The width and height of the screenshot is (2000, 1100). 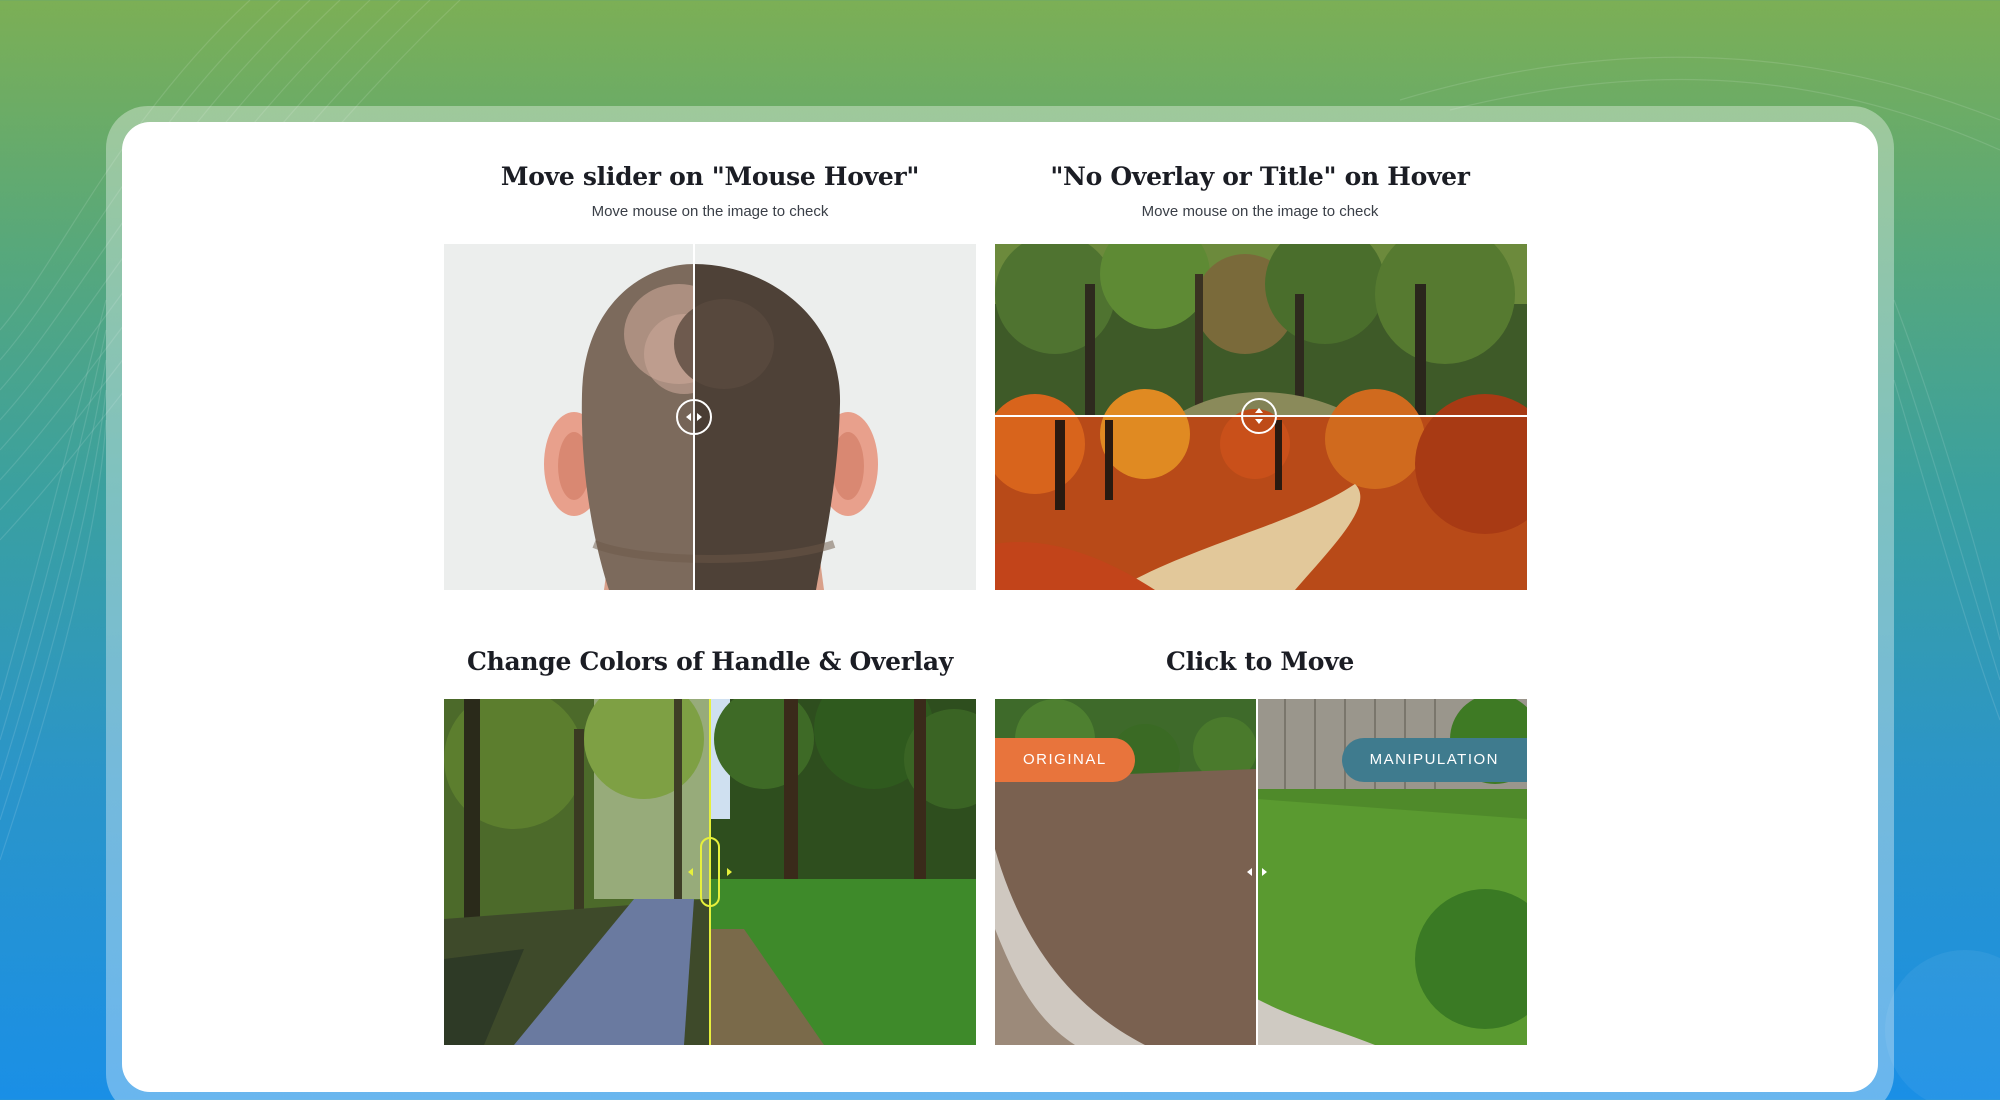 I want to click on demo-subtitle-mouse-hover: Move mouse on the image to check, so click(x=710, y=211).